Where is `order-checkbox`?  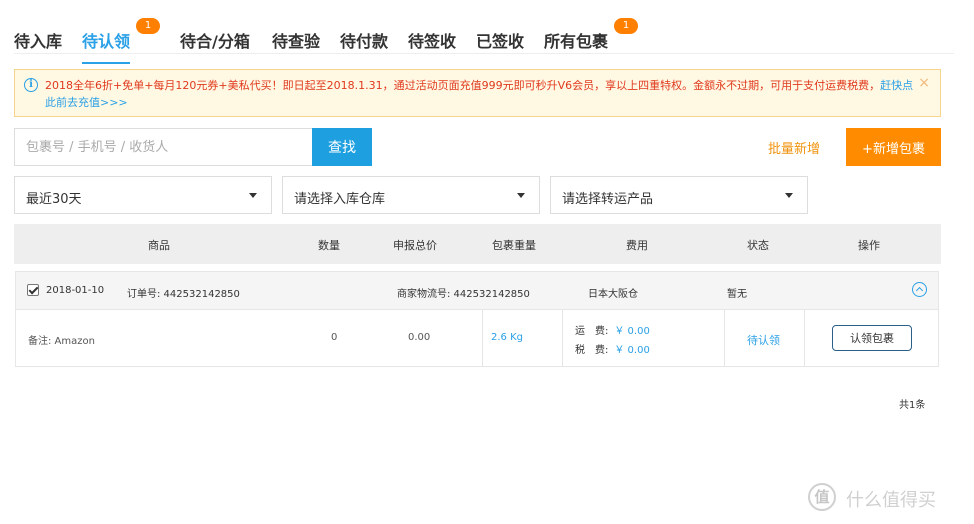
order-checkbox is located at coordinates (33, 290).